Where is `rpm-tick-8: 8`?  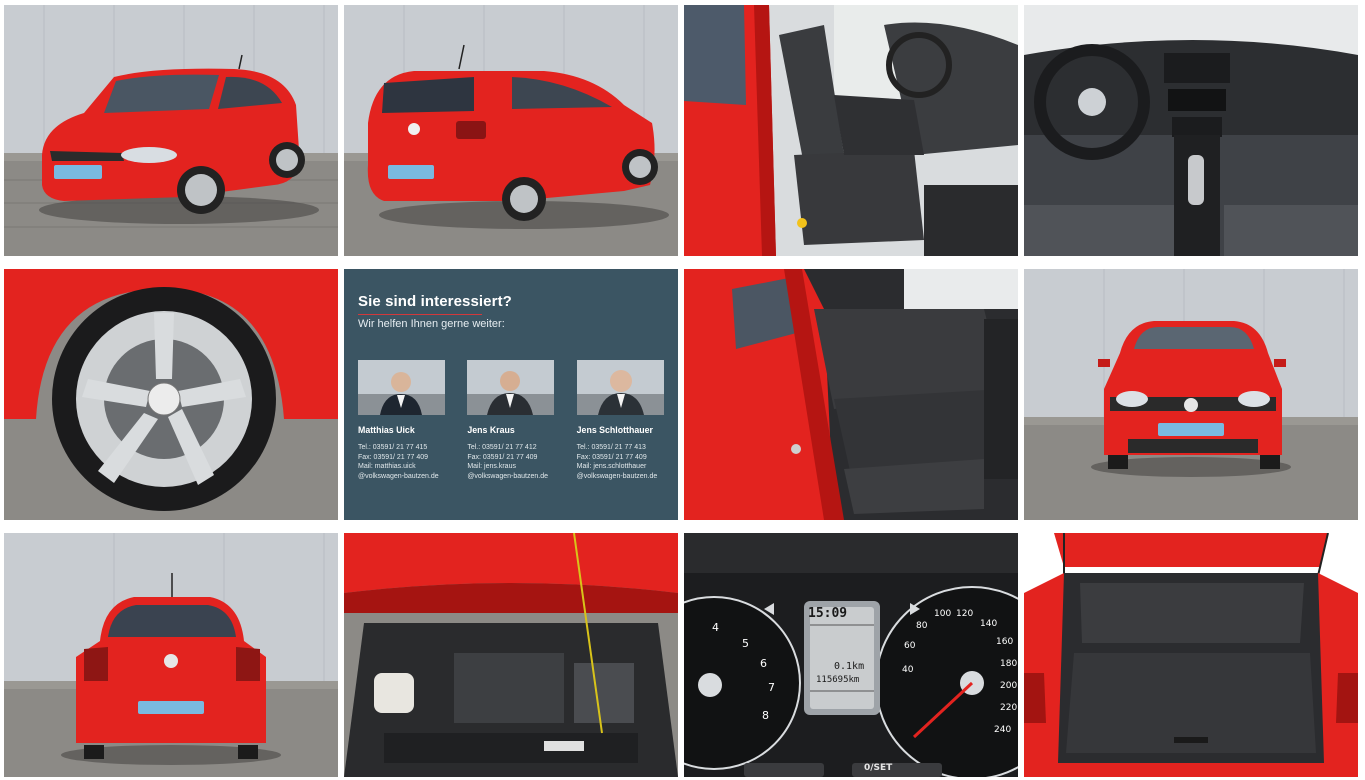
rpm-tick-8: 8 is located at coordinates (765, 715).